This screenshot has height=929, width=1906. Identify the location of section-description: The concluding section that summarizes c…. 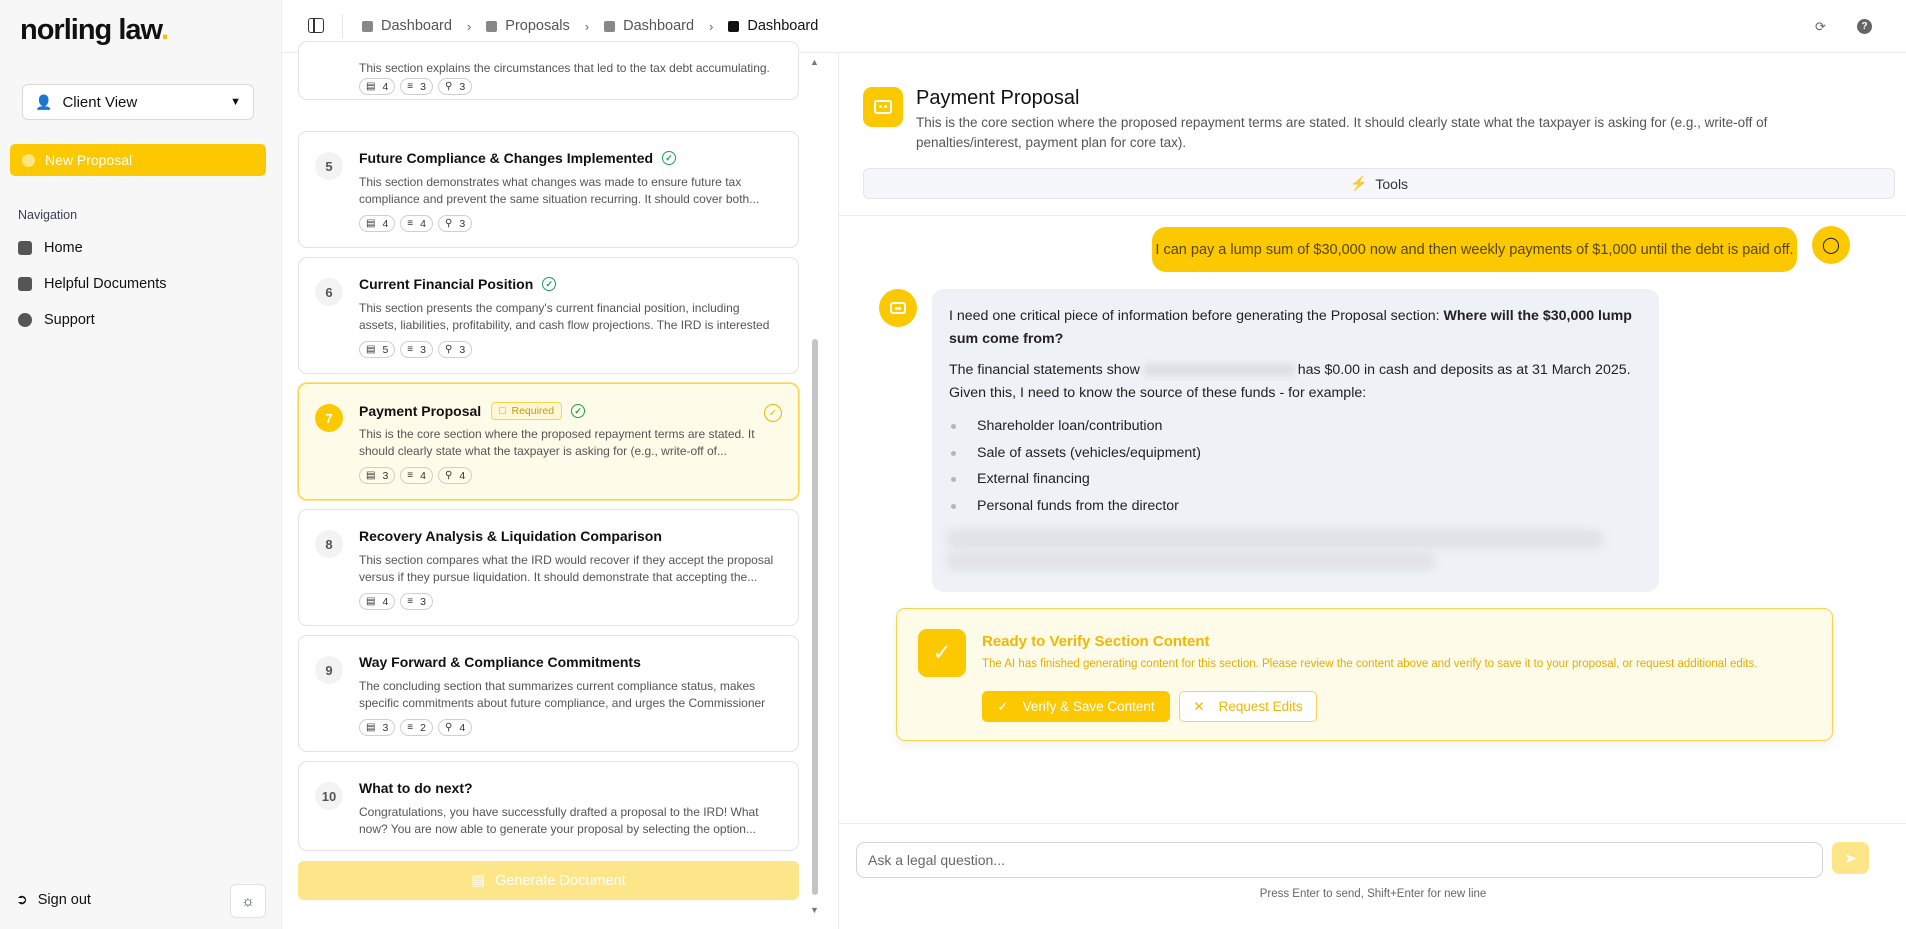
(562, 694).